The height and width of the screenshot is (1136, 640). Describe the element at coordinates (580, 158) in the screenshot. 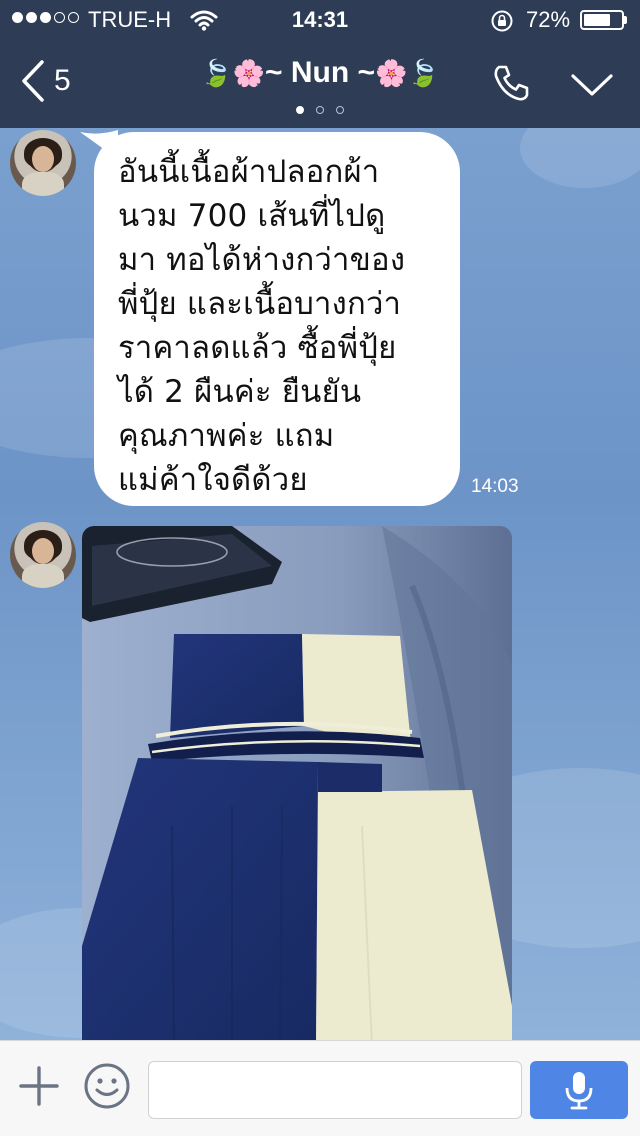

I see `background-cloud` at that location.